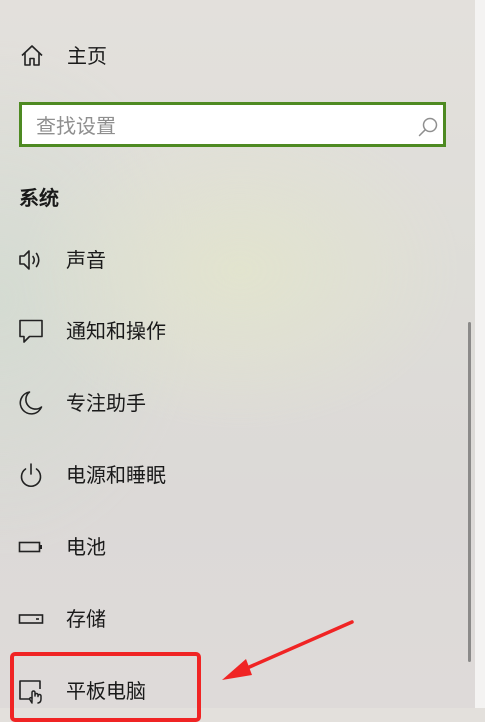 The width and height of the screenshot is (485, 722). What do you see at coordinates (30, 692) in the screenshot?
I see `tablet-icon` at bounding box center [30, 692].